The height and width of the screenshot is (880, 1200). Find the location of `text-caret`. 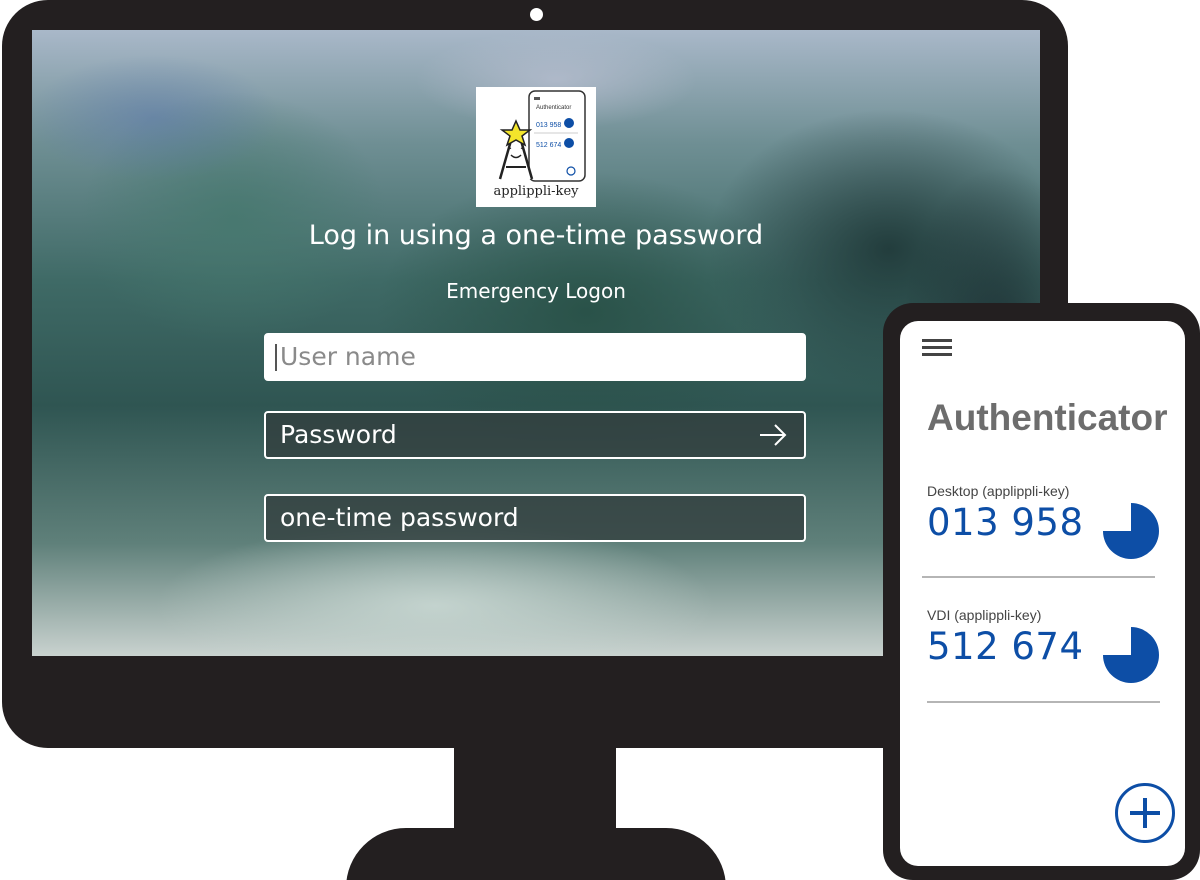

text-caret is located at coordinates (276, 357).